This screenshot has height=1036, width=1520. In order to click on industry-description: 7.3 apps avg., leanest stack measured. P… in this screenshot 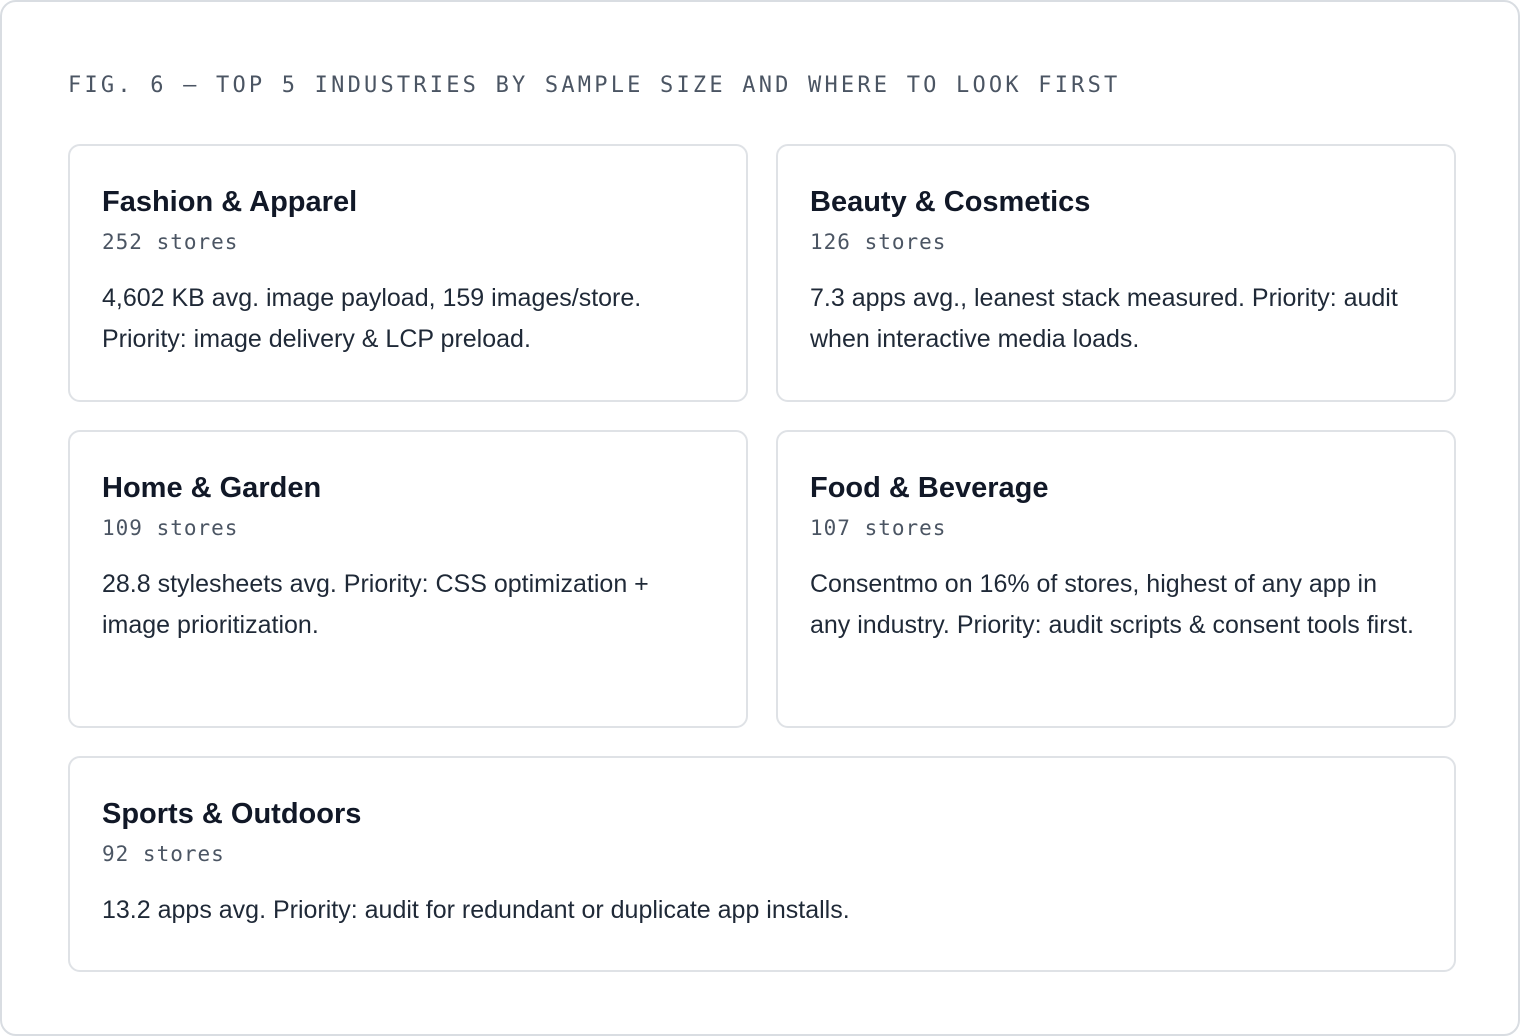, I will do `click(1104, 318)`.